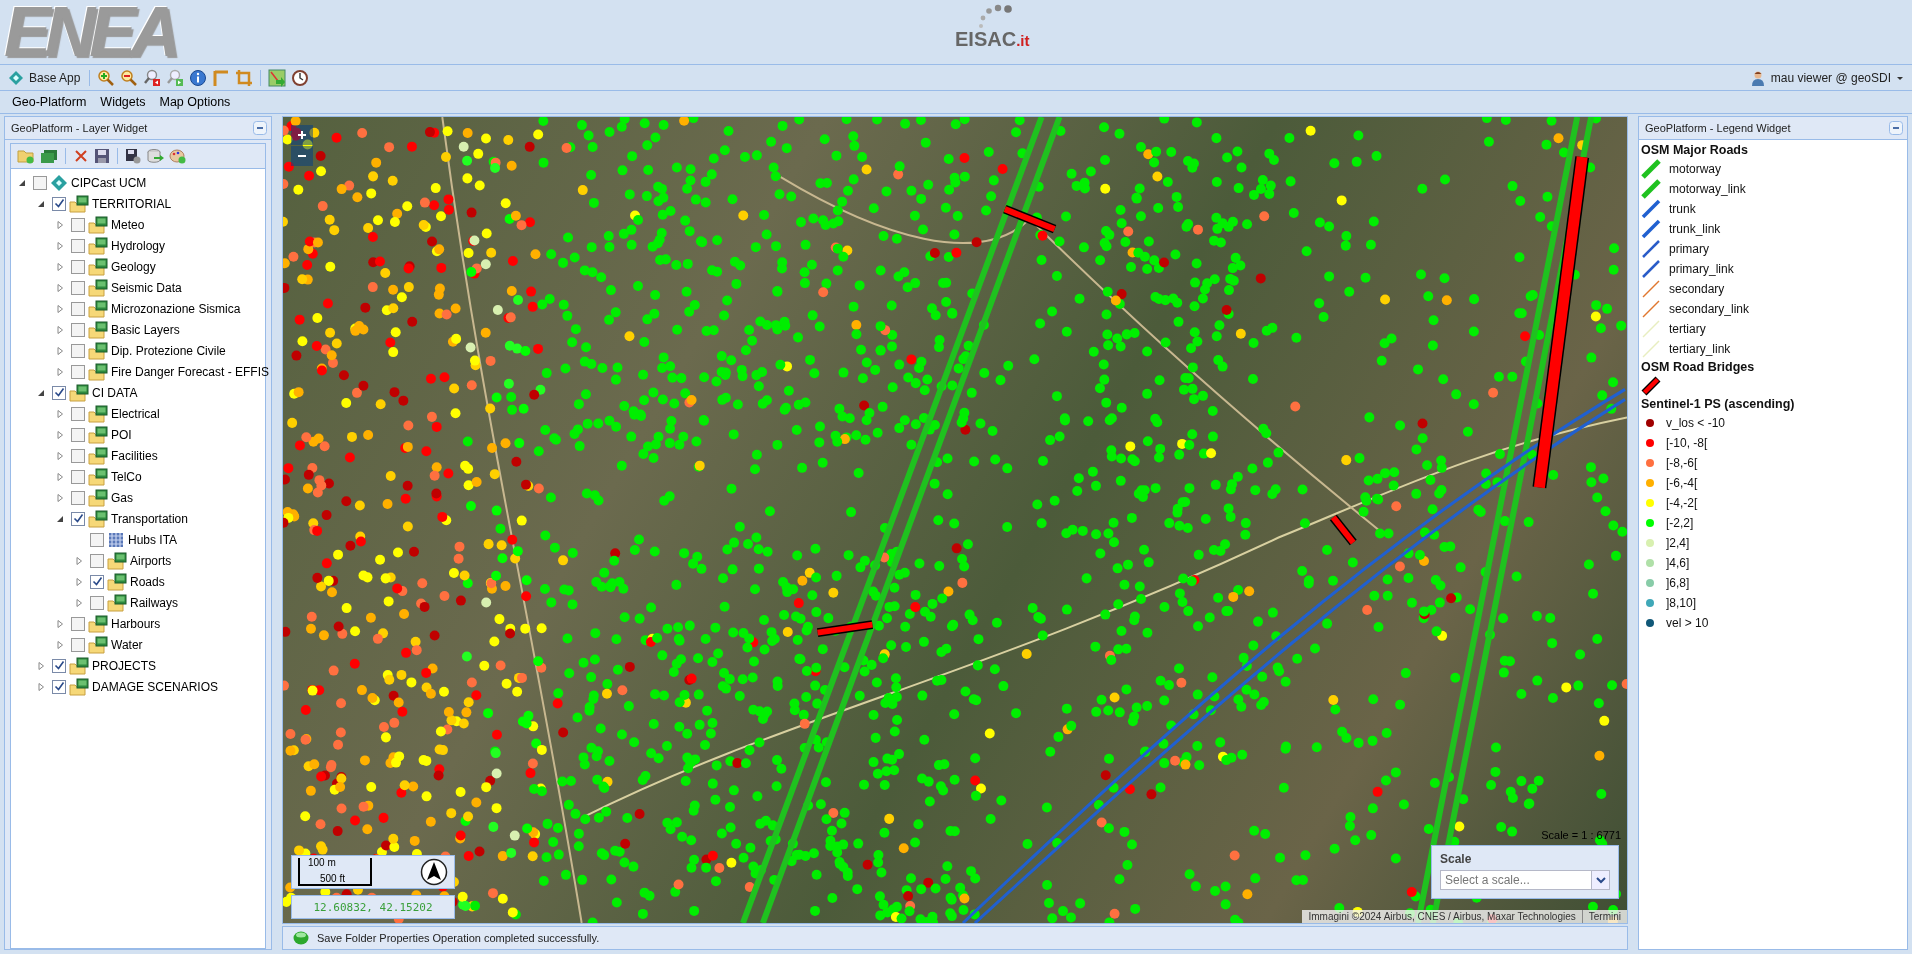 This screenshot has height=954, width=1912. I want to click on legend-label: ]4,6], so click(1678, 563).